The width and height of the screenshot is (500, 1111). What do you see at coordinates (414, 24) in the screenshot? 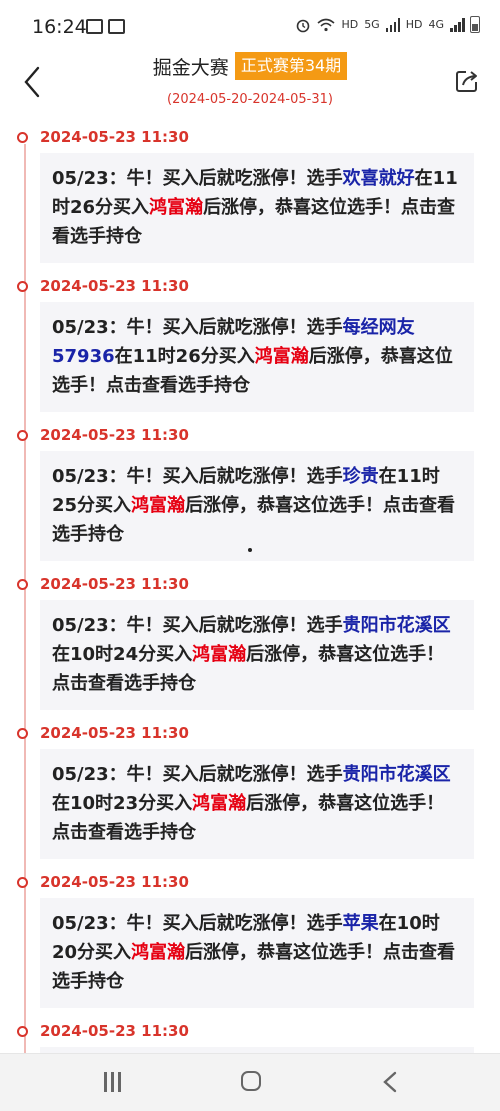
I see `network-label-2: HD` at bounding box center [414, 24].